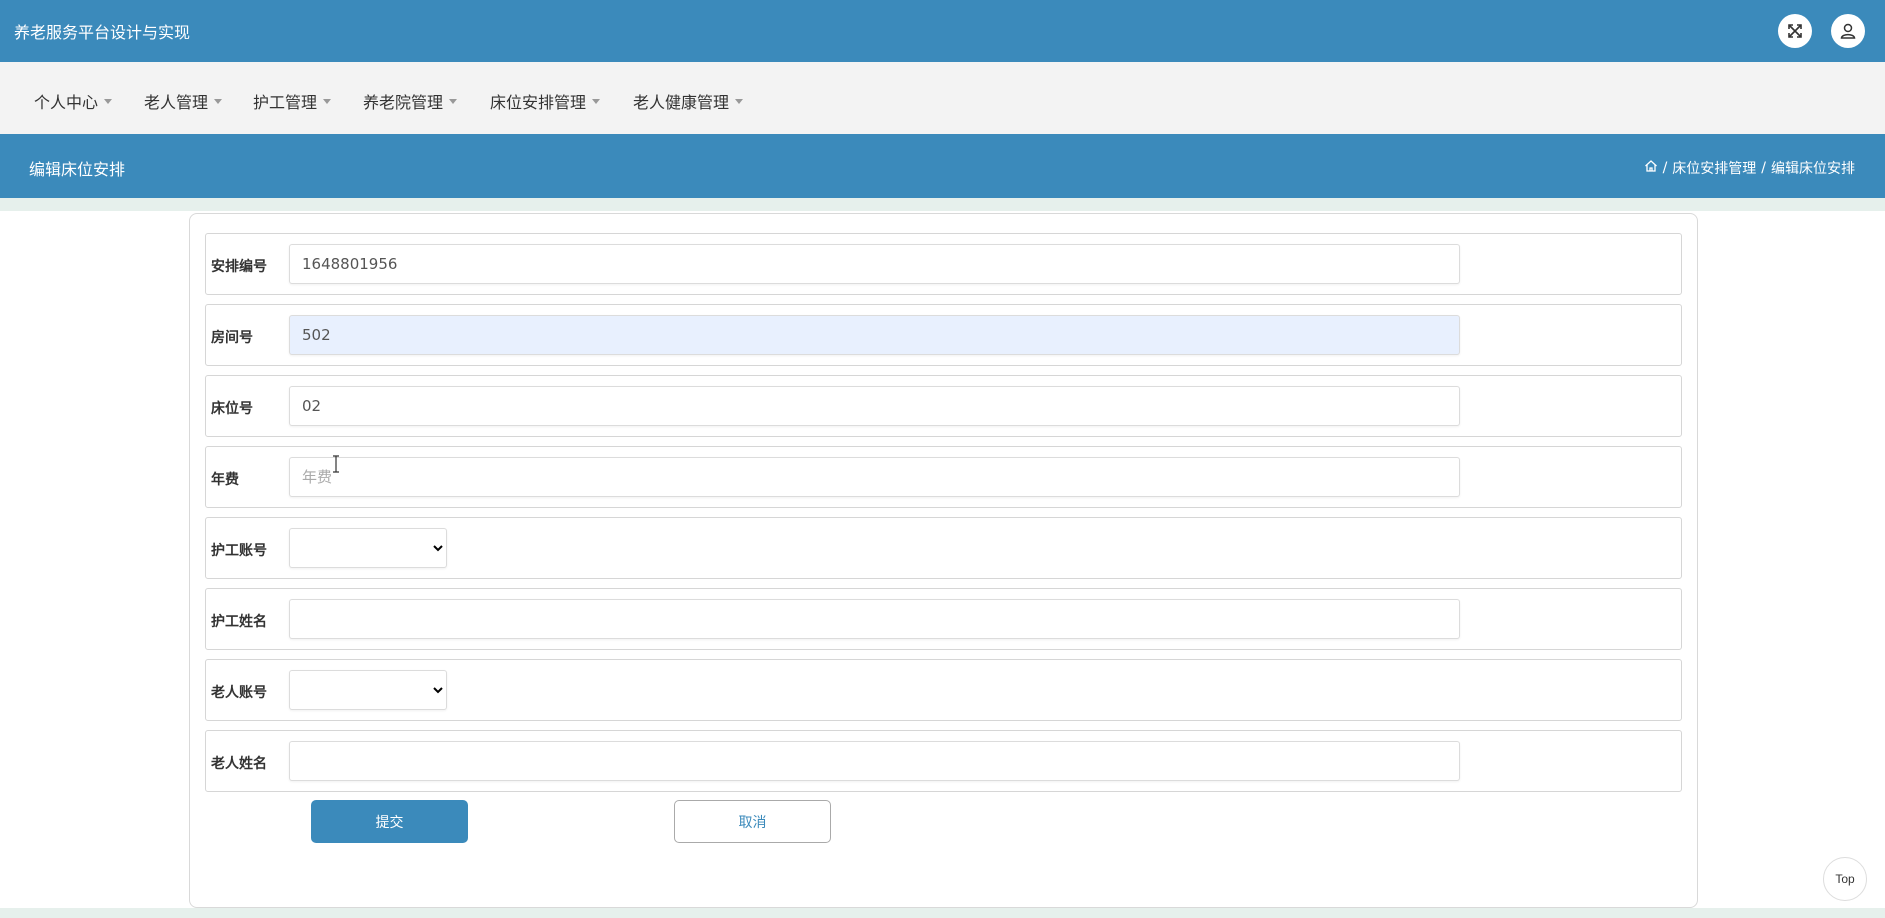 The height and width of the screenshot is (918, 1885). I want to click on breadcrumb: / 床位安排管理 / 编辑床位安排, so click(1749, 168).